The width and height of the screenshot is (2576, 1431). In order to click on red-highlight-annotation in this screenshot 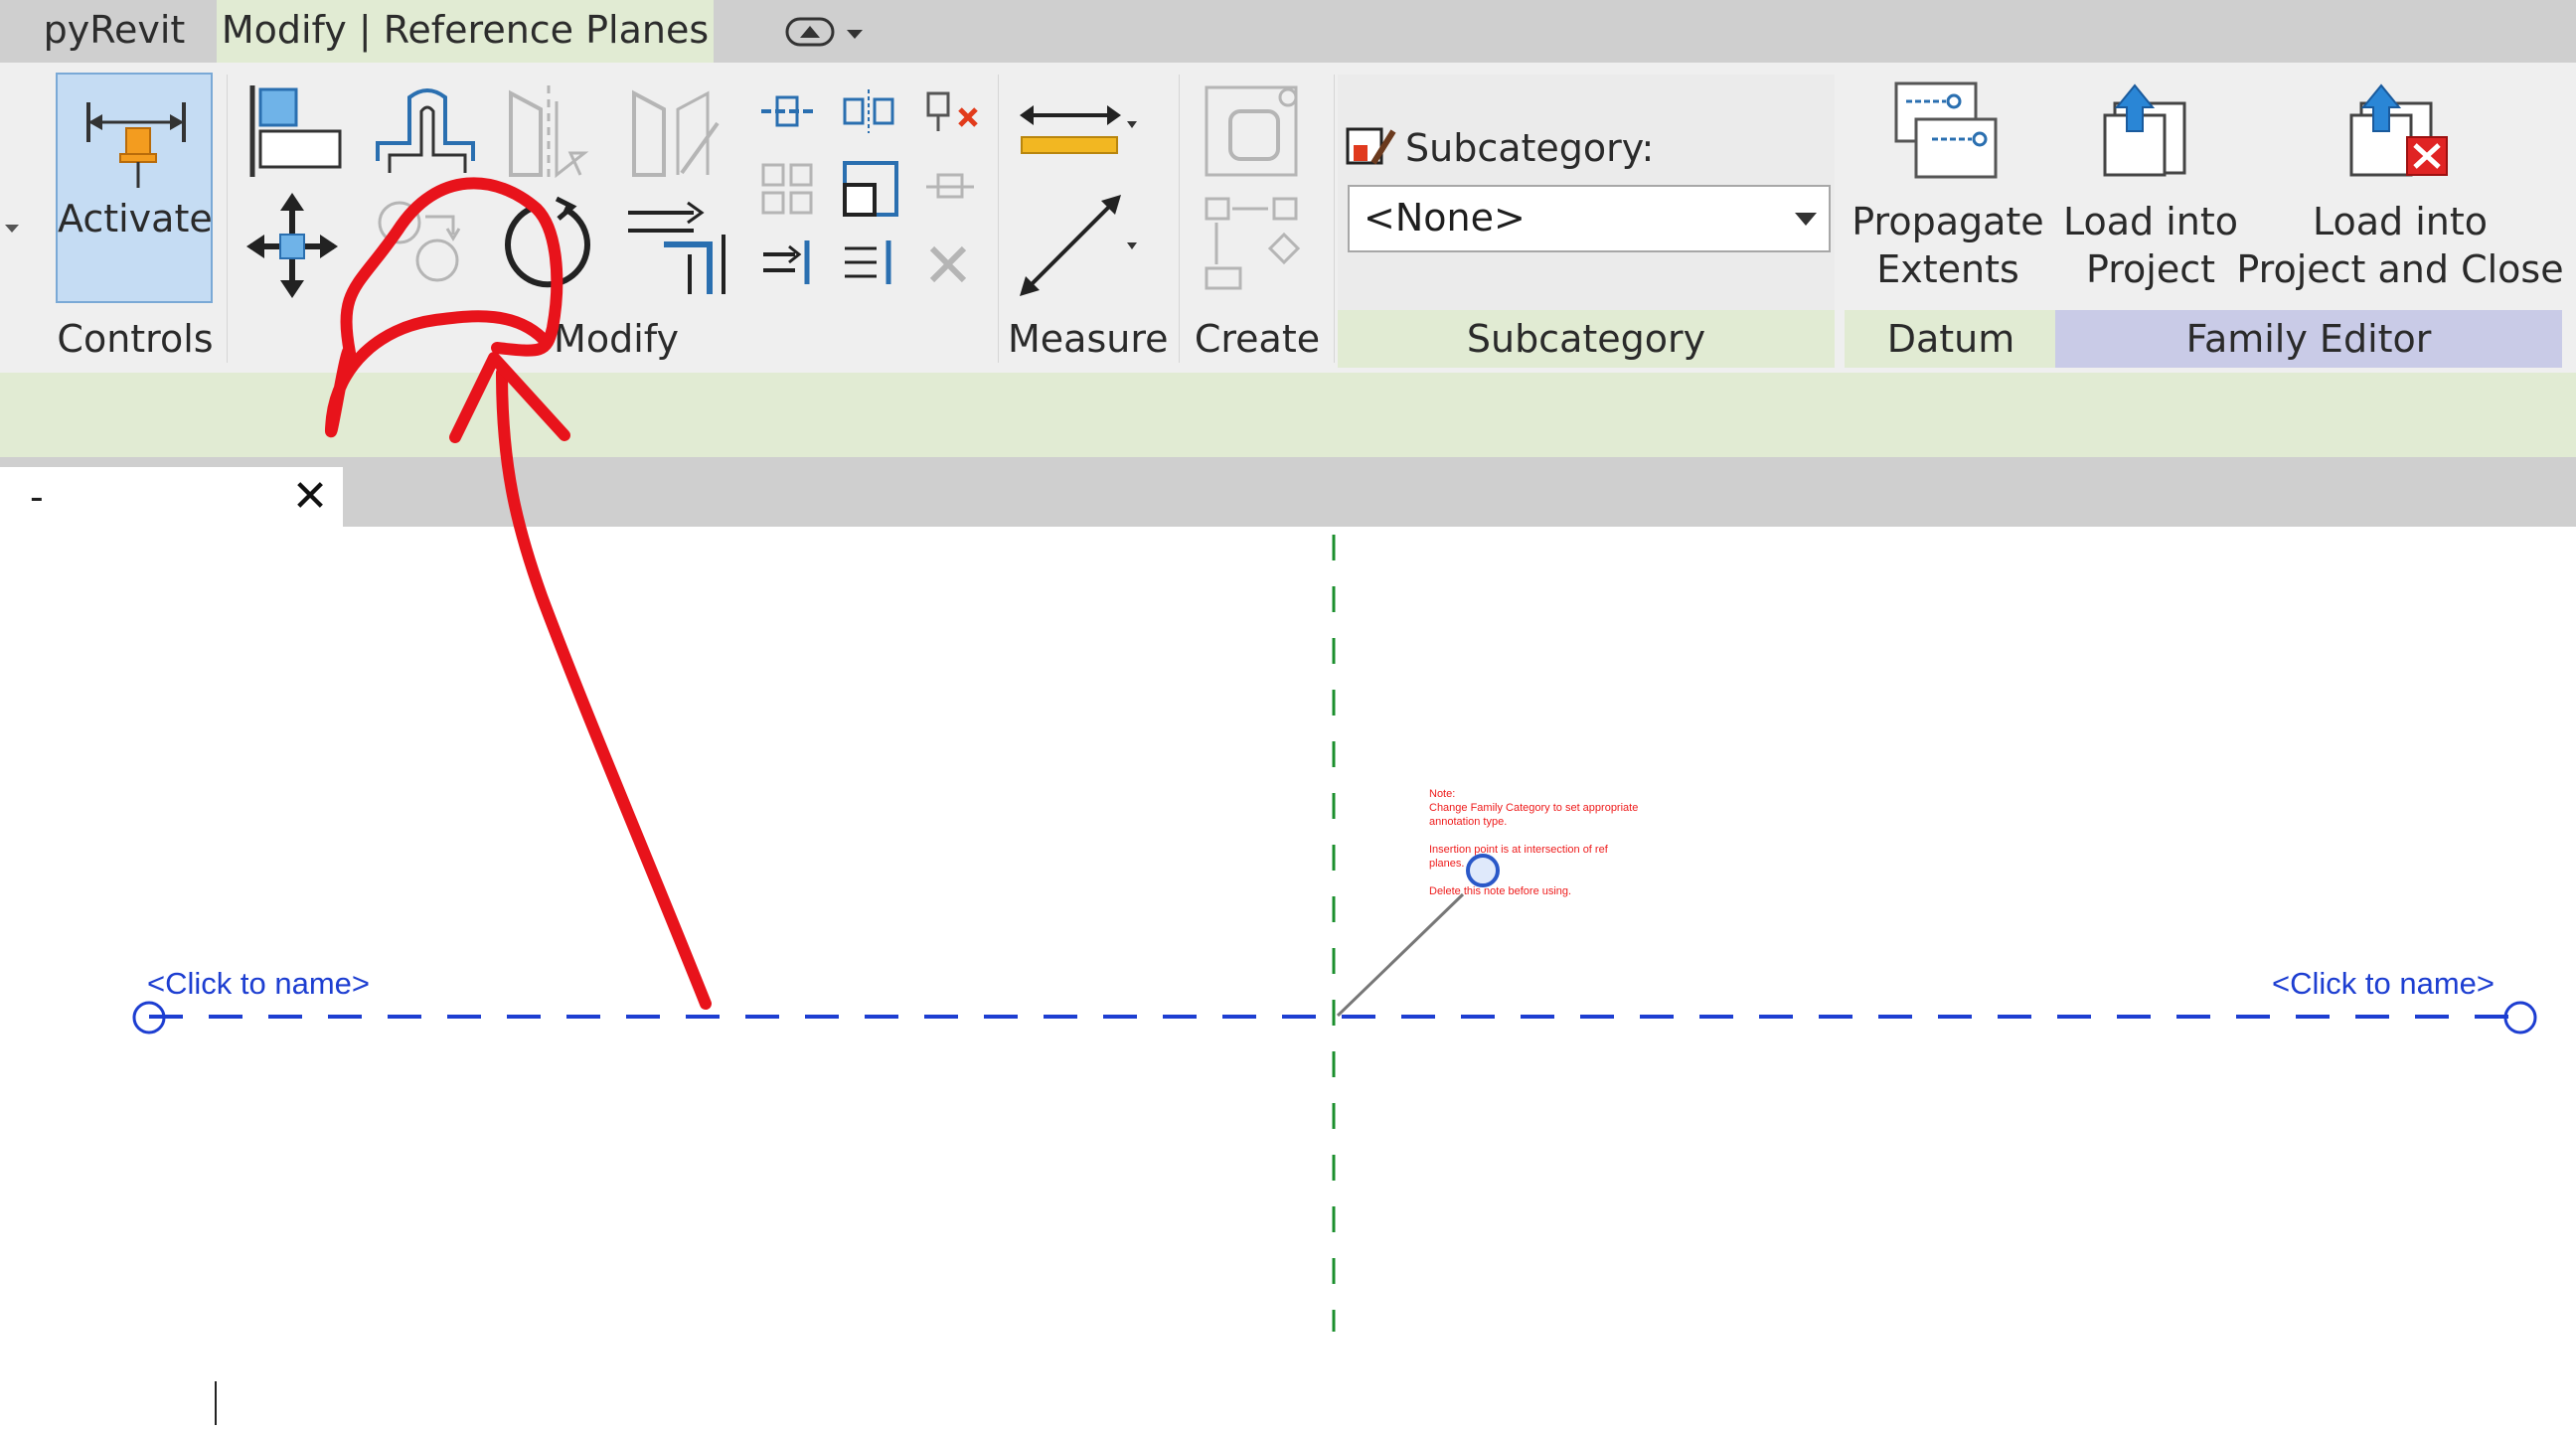, I will do `click(518, 593)`.